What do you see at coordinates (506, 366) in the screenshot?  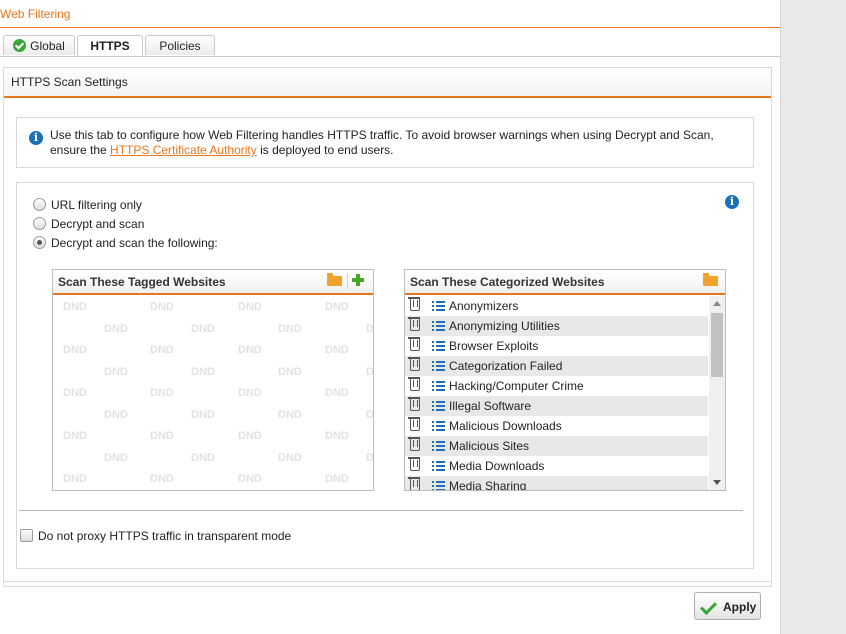 I see `category-label: Categorization Failed` at bounding box center [506, 366].